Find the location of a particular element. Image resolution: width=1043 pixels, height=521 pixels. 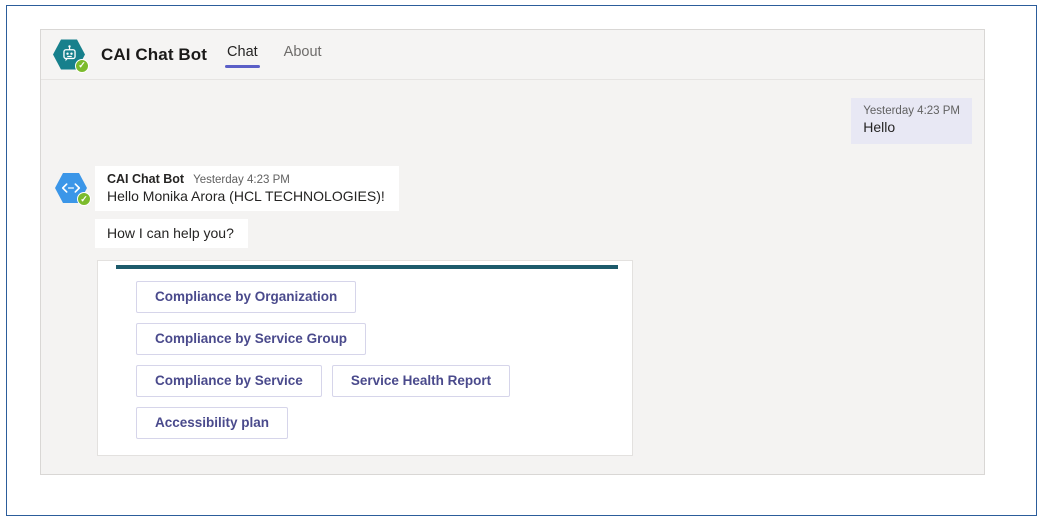

avatar: ✓ is located at coordinates (74, 311).